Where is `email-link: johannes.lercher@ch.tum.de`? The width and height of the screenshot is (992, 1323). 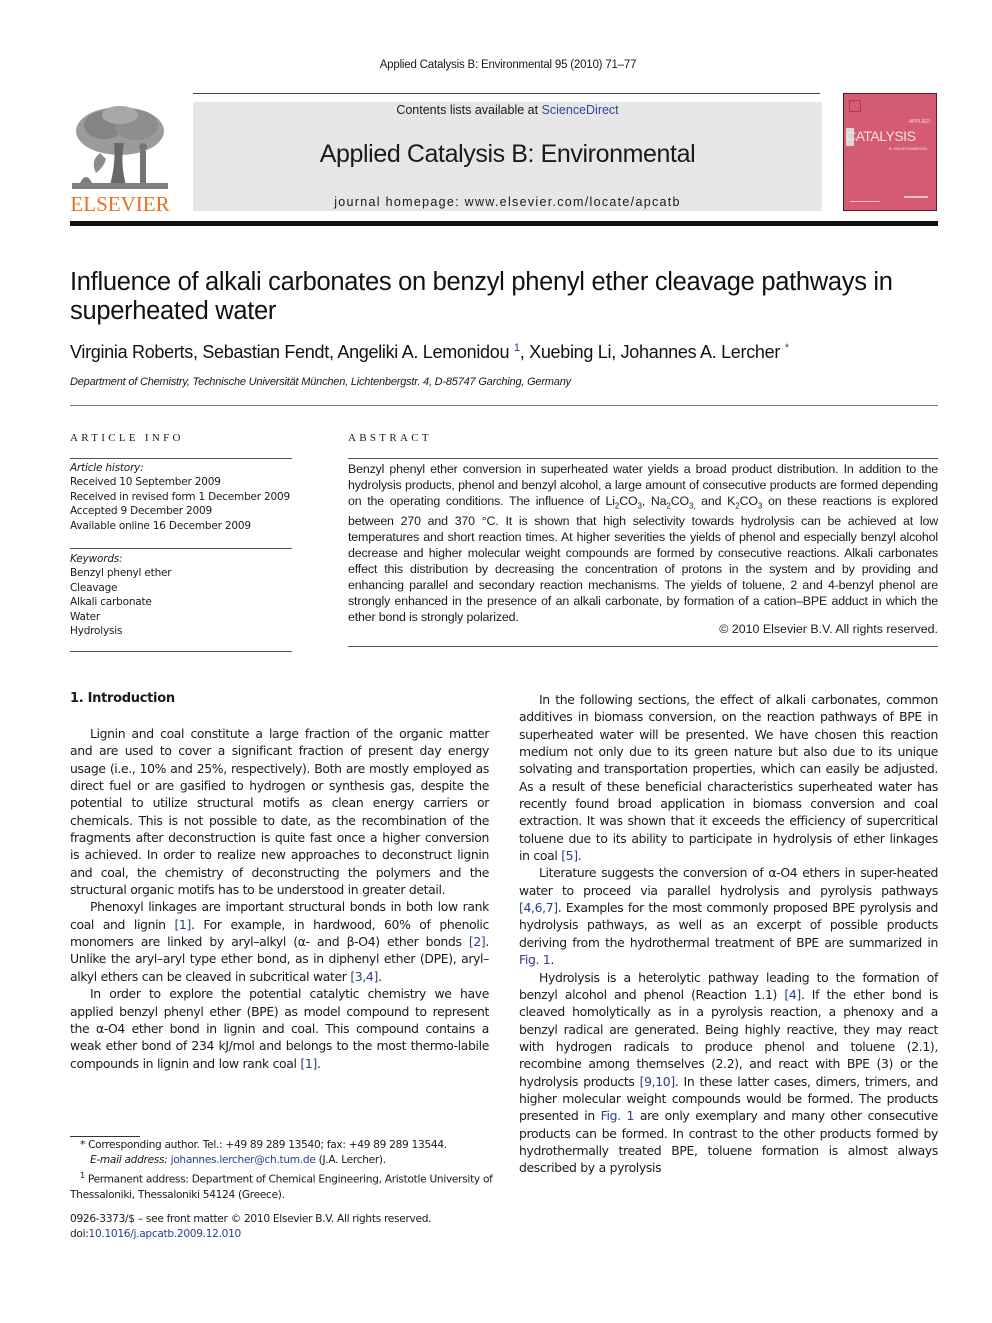
email-link: johannes.lercher@ch.tum.de is located at coordinates (243, 1160).